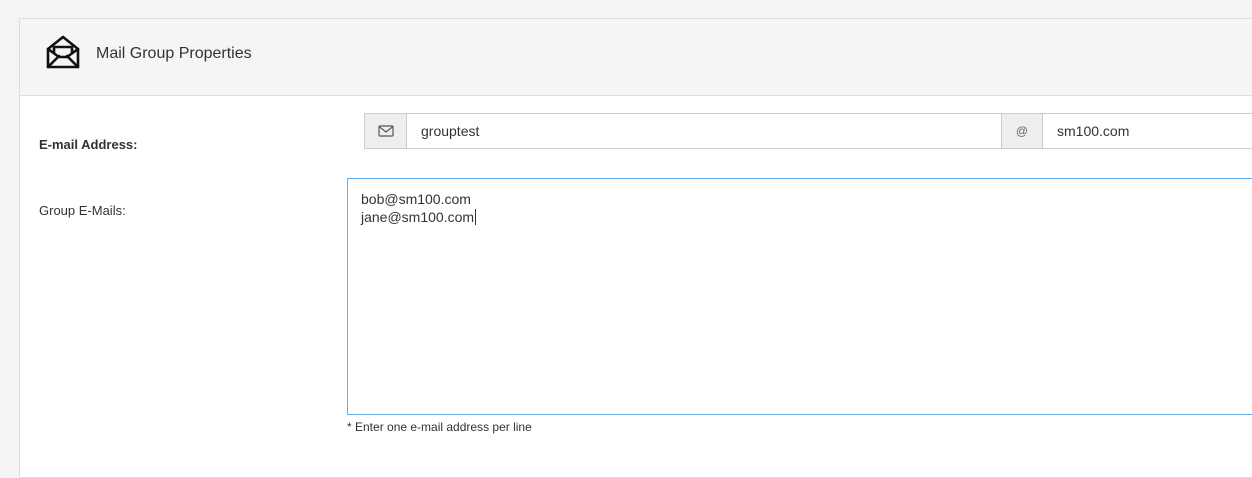 The width and height of the screenshot is (1252, 478). Describe the element at coordinates (416, 199) in the screenshot. I see `group-email-line: bob@sm100.com` at that location.